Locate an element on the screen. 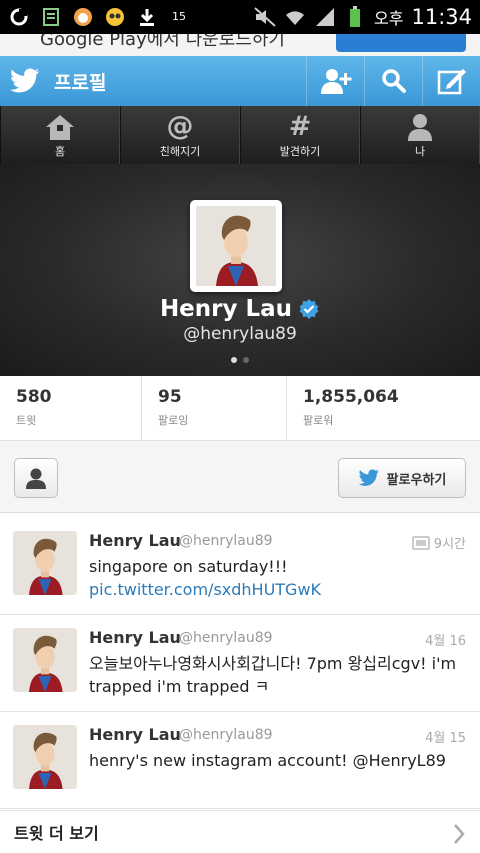 The height and width of the screenshot is (853, 480). download-icon is located at coordinates (147, 17).